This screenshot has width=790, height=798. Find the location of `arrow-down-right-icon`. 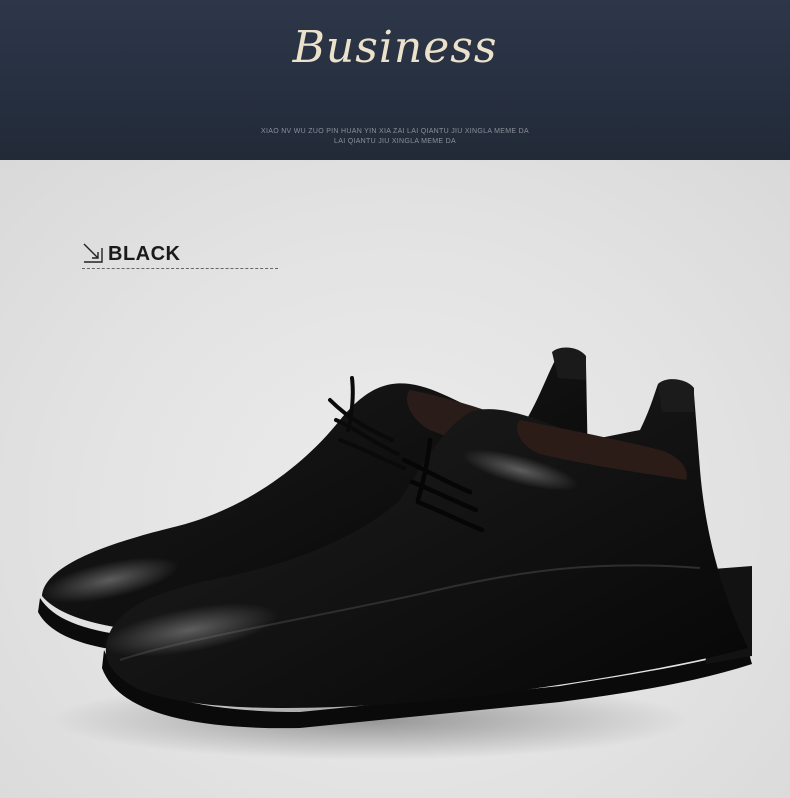

arrow-down-right-icon is located at coordinates (93, 253).